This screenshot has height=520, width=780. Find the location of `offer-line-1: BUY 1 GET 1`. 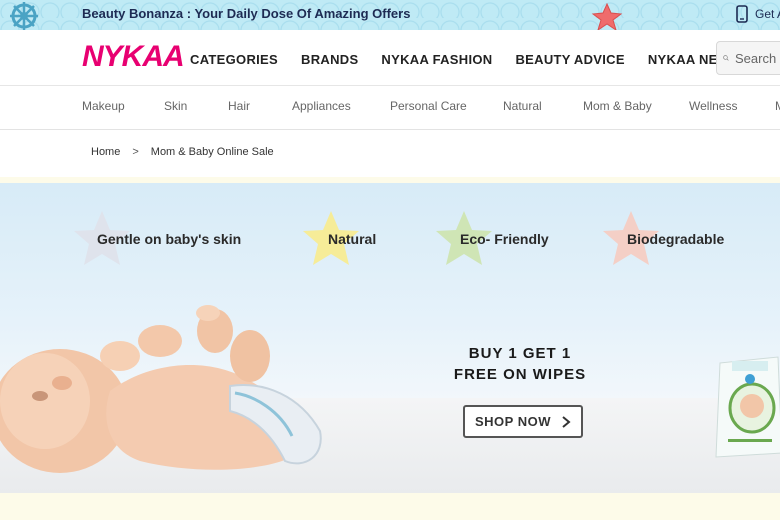

offer-line-1: BUY 1 GET 1 is located at coordinates (520, 353).